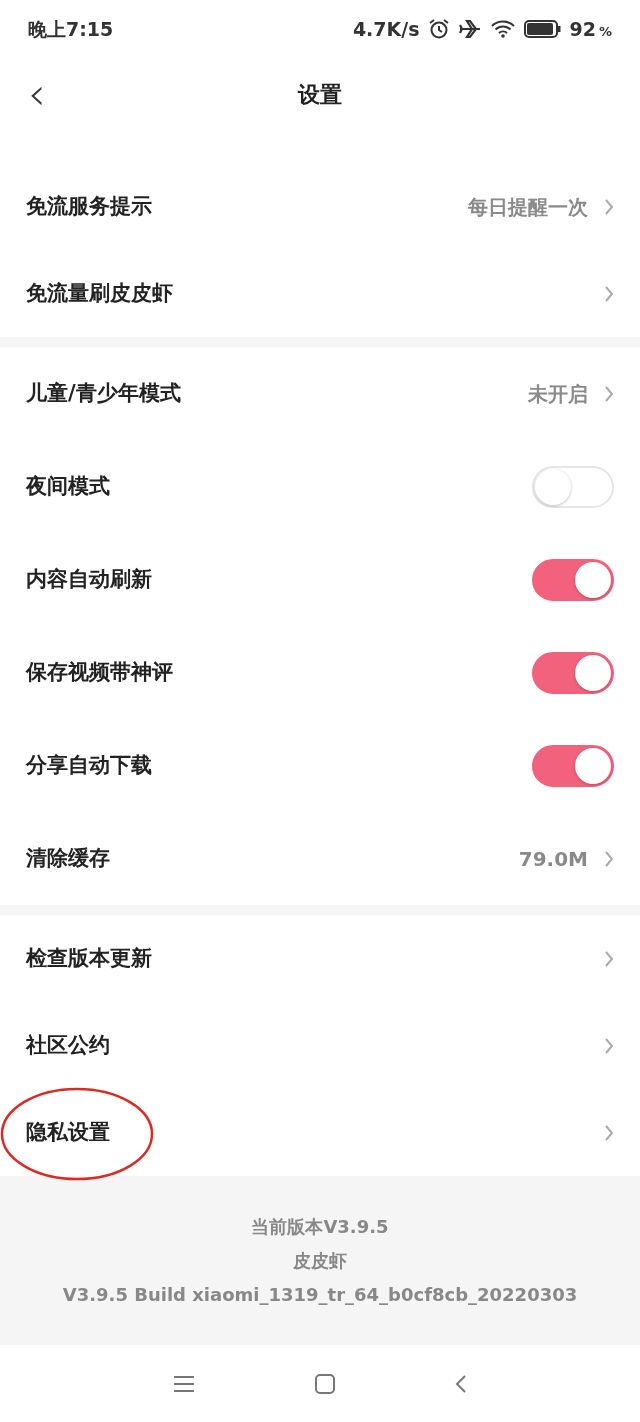  I want to click on setting-label: 内容自动刷新, so click(89, 579).